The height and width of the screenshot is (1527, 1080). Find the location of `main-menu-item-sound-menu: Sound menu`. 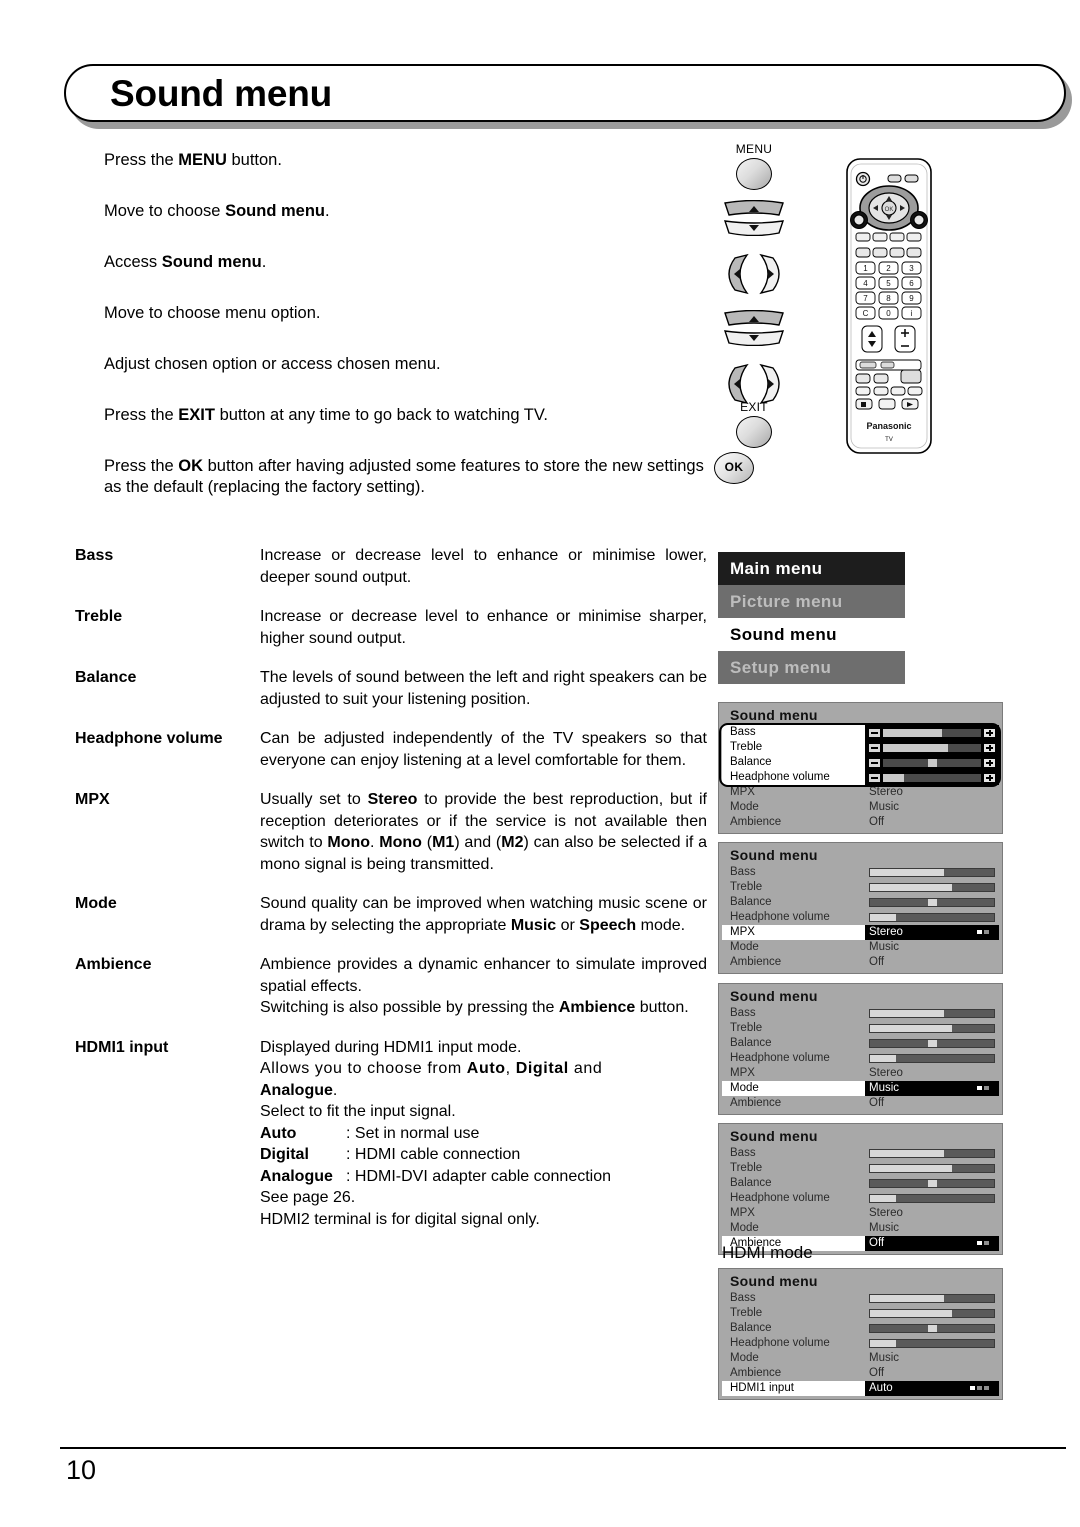

main-menu-item-sound-menu: Sound menu is located at coordinates (811, 634).